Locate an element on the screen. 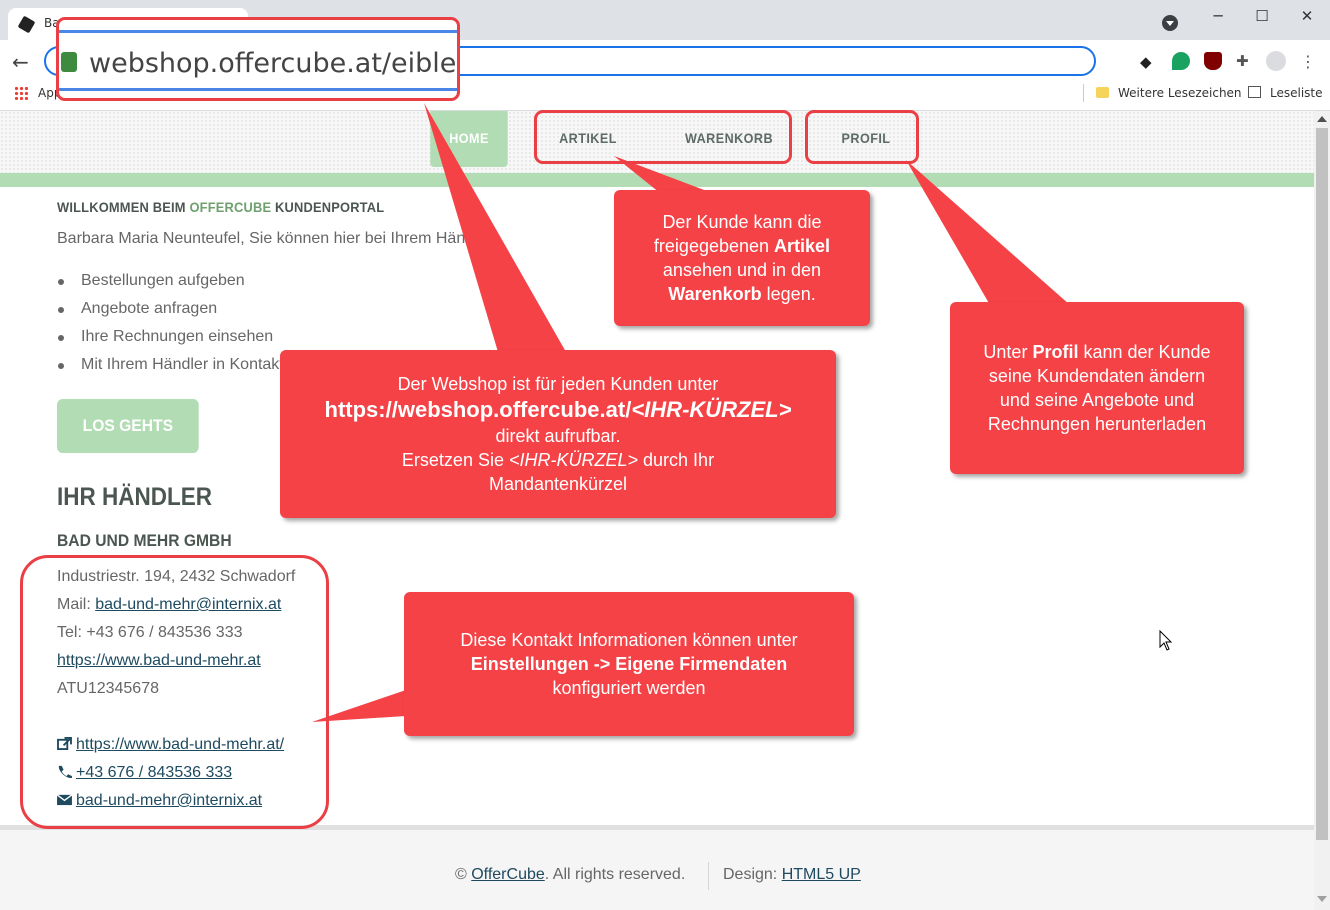 This screenshot has width=1330, height=910. los-gehts-button: LOS GEHTS is located at coordinates (128, 426).